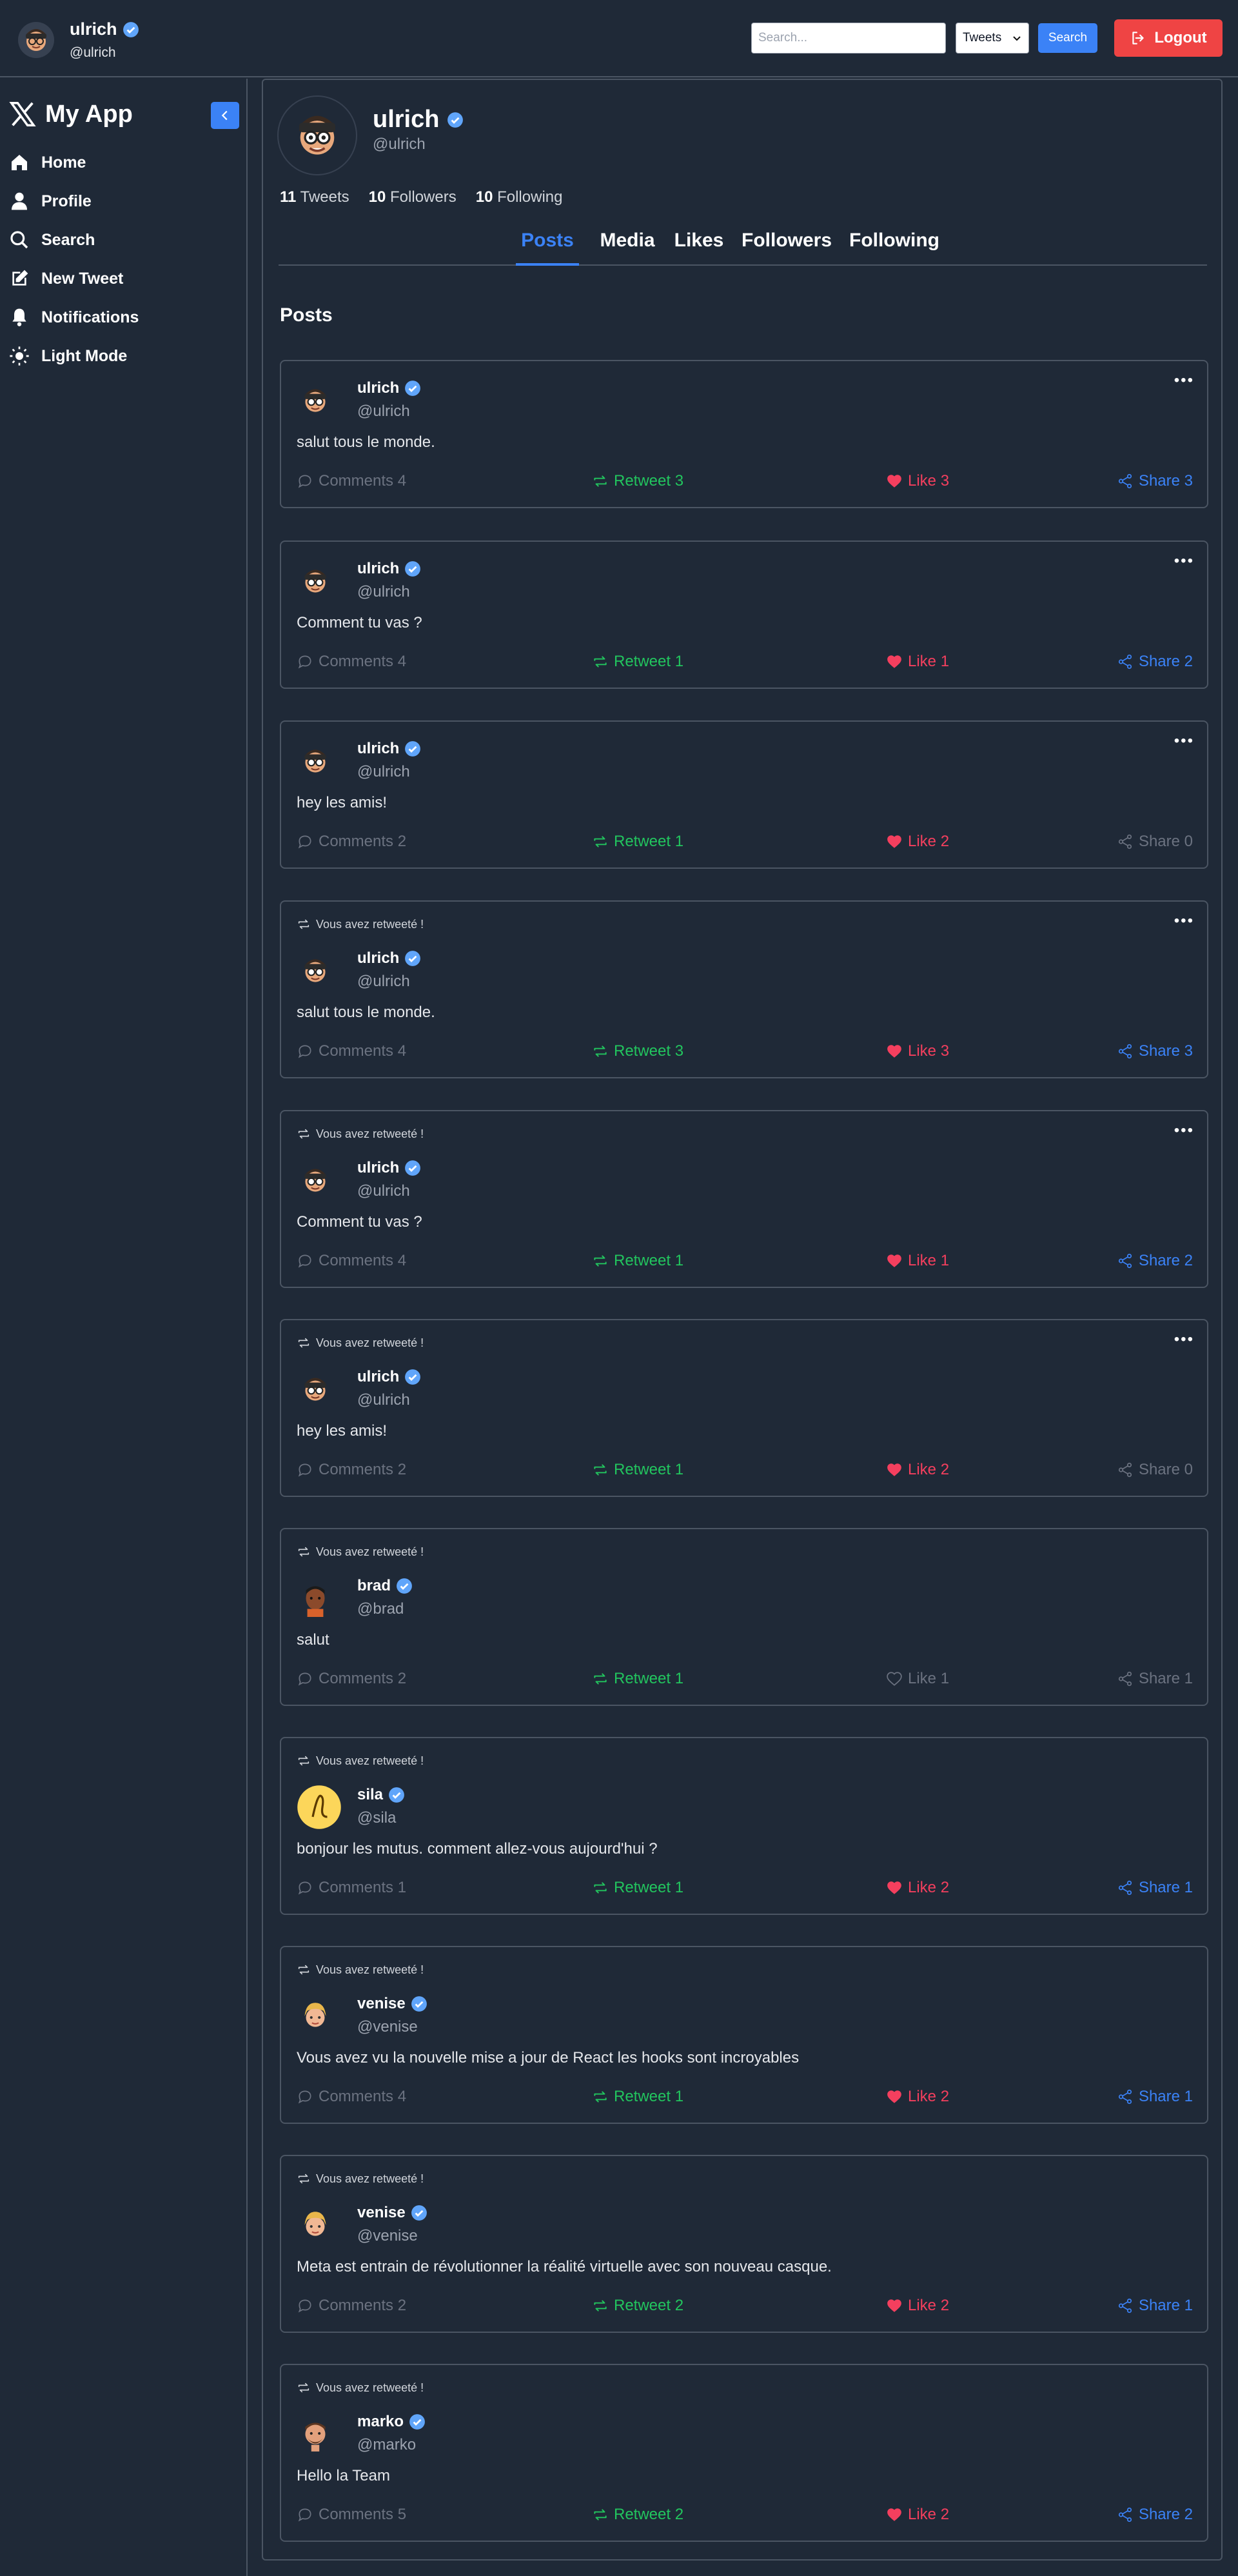 This screenshot has width=1238, height=2576. I want to click on profile-avatar, so click(317, 135).